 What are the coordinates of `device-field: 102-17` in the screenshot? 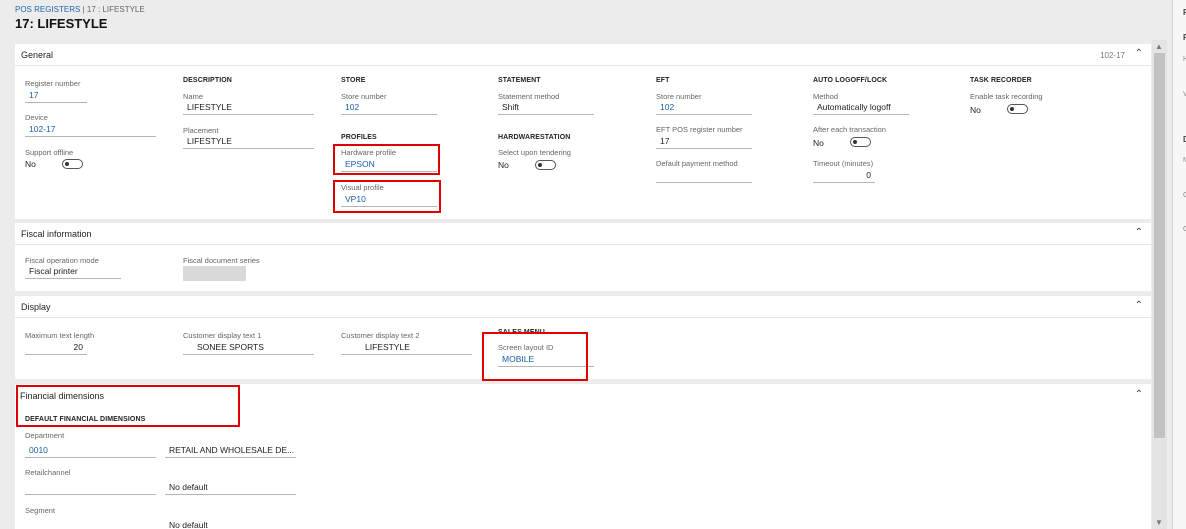 It's located at (90, 130).